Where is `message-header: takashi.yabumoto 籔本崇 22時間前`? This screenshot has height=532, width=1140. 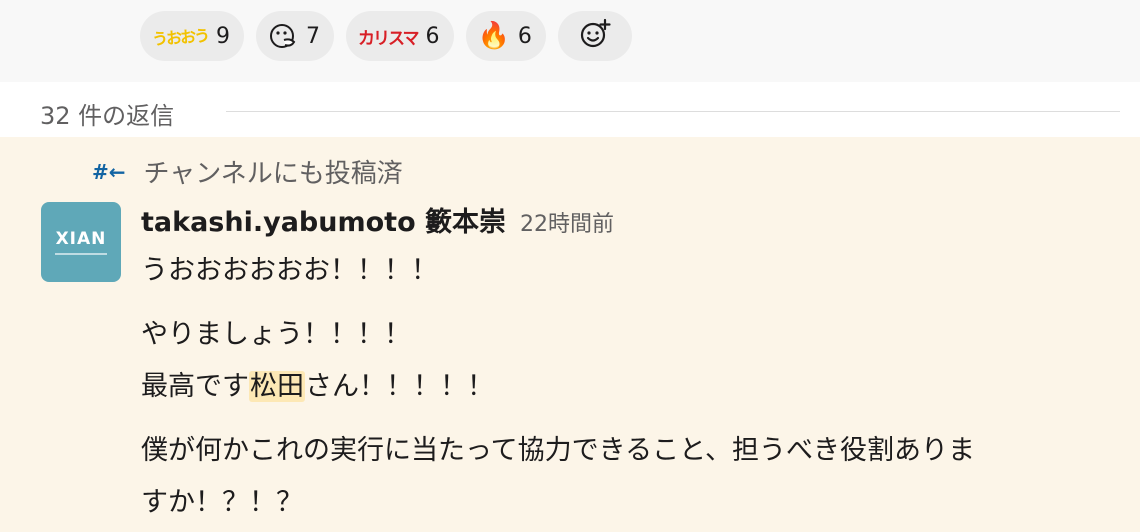
message-header: takashi.yabumoto 籔本崇 22時間前 is located at coordinates (377, 219).